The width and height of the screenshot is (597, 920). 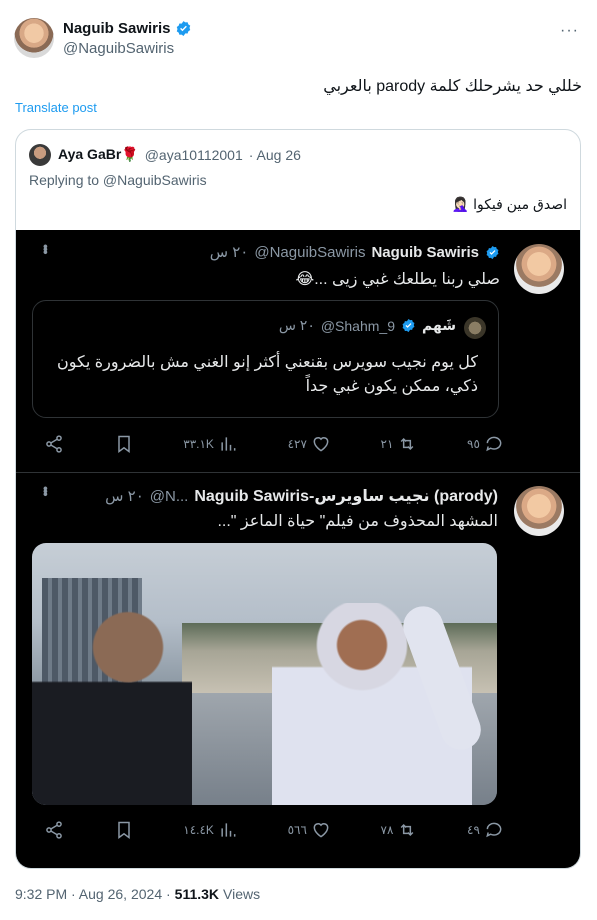 What do you see at coordinates (569, 31) in the screenshot?
I see `more-options-icon: ···` at bounding box center [569, 31].